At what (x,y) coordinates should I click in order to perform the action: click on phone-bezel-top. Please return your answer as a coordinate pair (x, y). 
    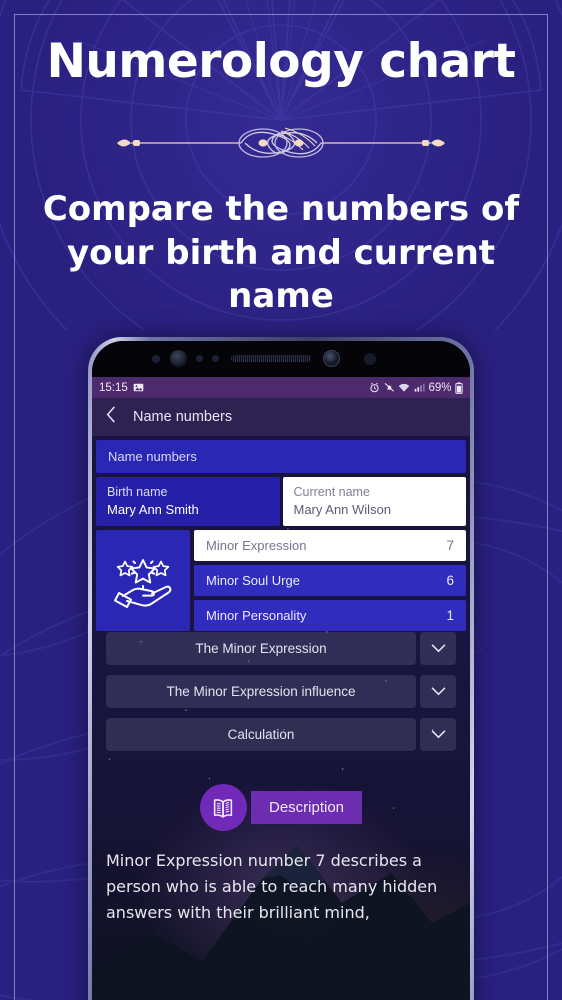
    Looking at the image, I should click on (281, 359).